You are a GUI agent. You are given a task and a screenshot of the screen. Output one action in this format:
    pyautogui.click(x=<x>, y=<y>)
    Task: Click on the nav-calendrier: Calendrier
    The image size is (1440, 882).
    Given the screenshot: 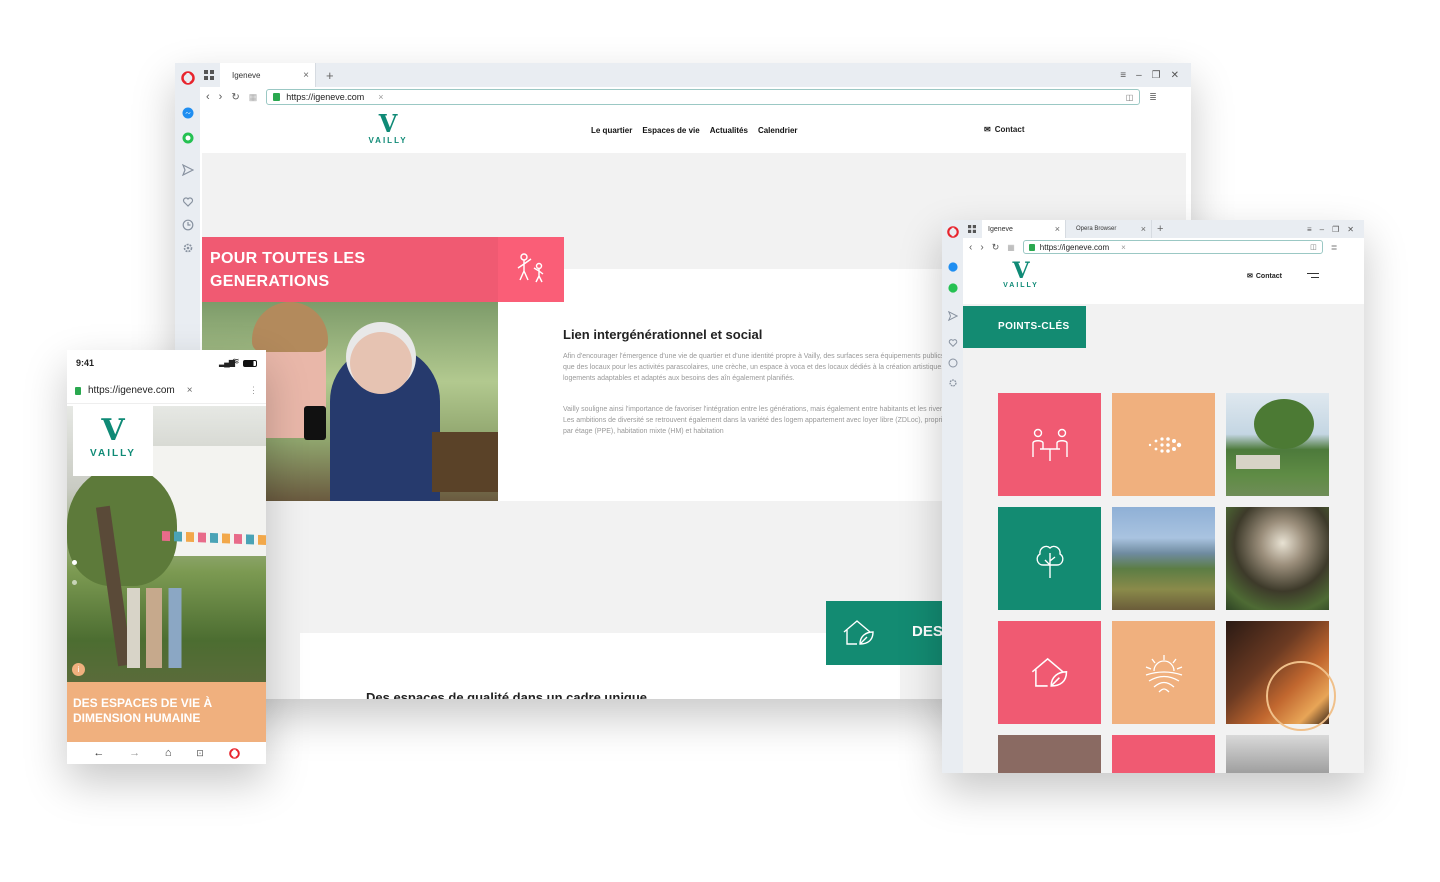 What is the action you would take?
    pyautogui.click(x=778, y=130)
    